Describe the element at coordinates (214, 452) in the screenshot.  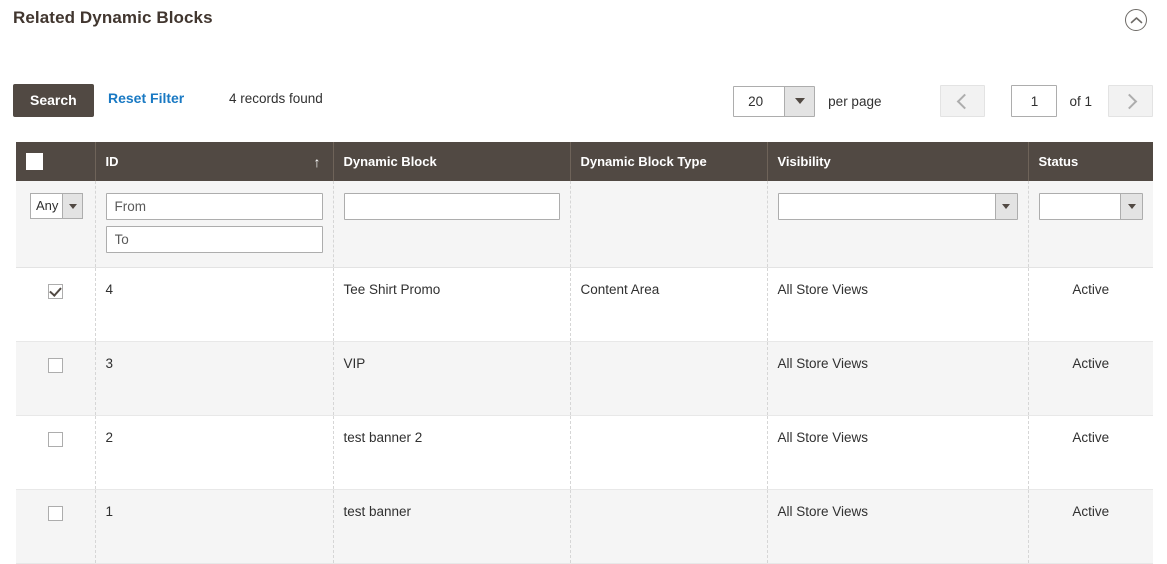
I see `cell-id: 2` at that location.